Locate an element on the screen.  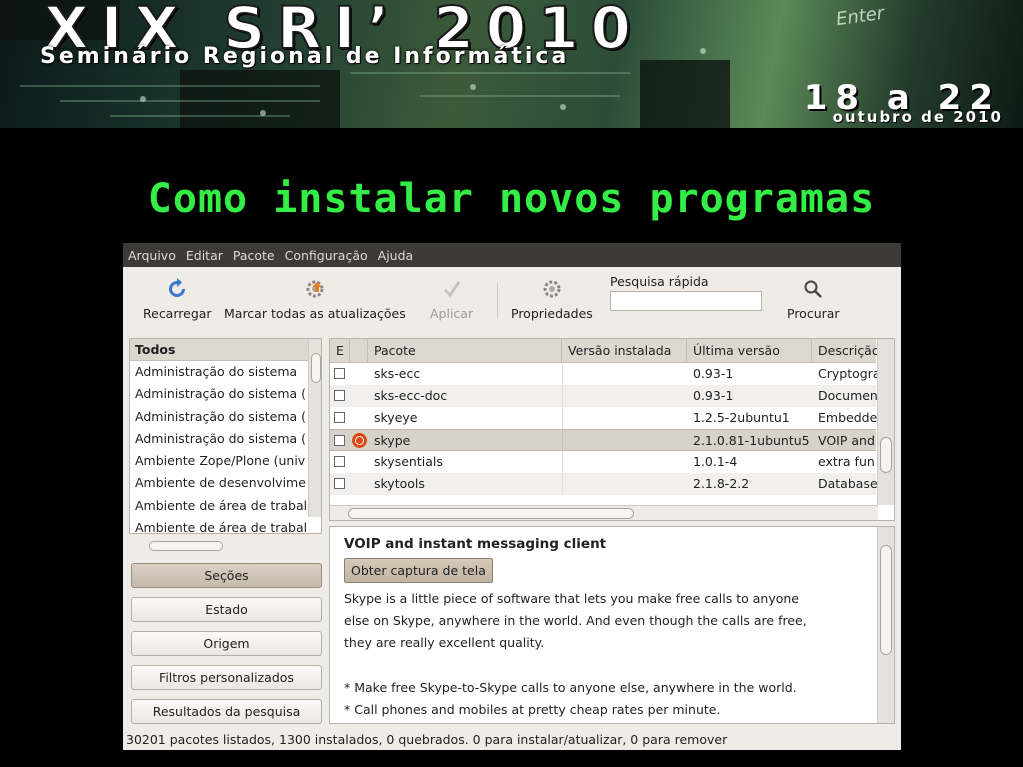
quick-search-input is located at coordinates (686, 301).